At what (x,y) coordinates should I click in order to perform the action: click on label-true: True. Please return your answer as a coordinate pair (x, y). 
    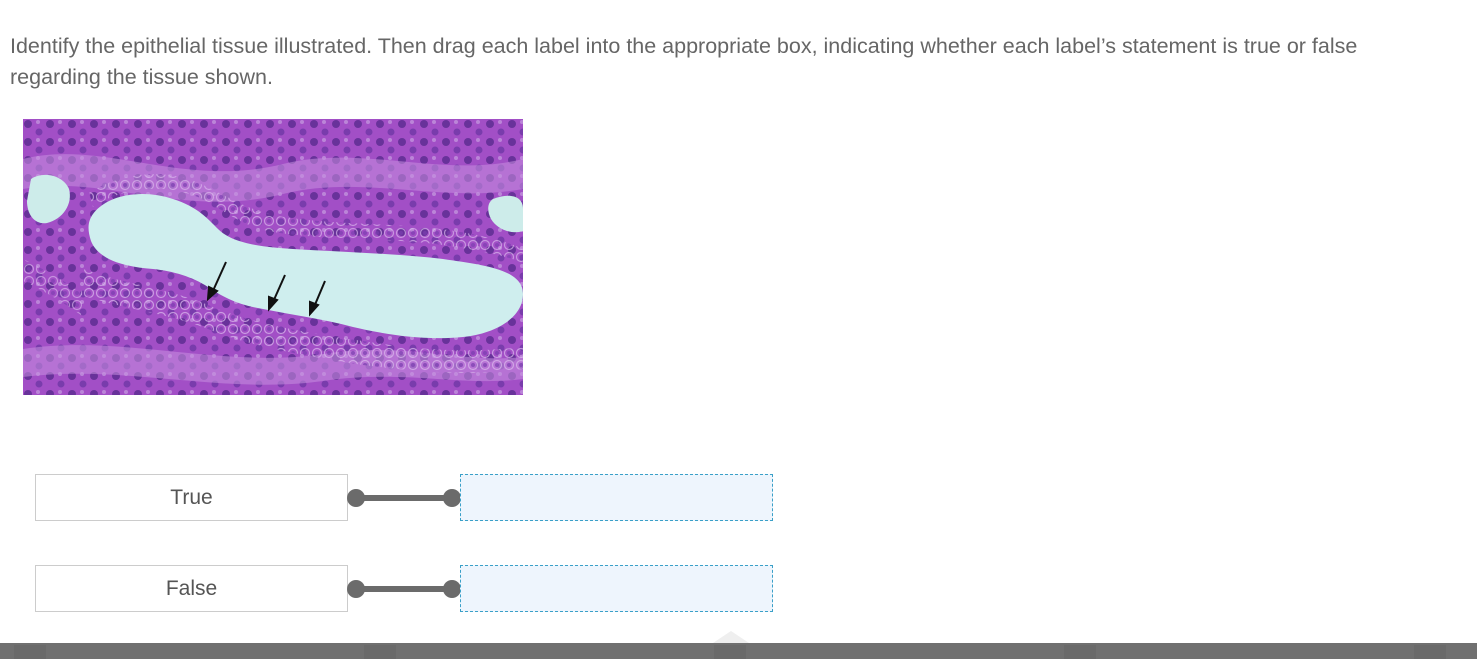
    Looking at the image, I should click on (191, 497).